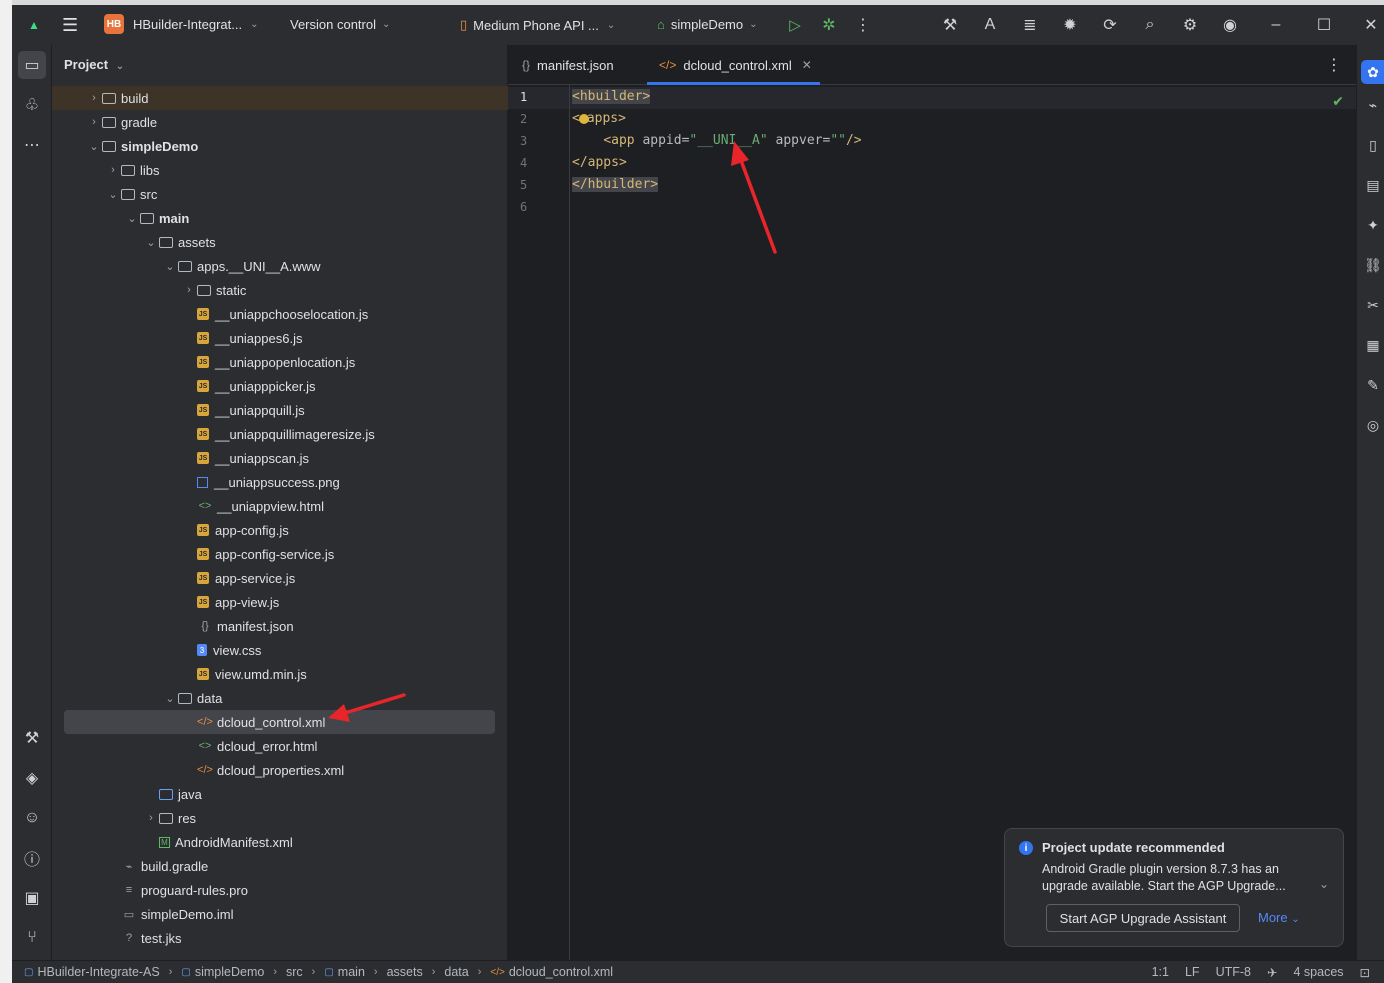 This screenshot has width=1384, height=983. Describe the element at coordinates (196, 24) in the screenshot. I see `project-selector: HBuilder-Integrat... ⌄` at that location.